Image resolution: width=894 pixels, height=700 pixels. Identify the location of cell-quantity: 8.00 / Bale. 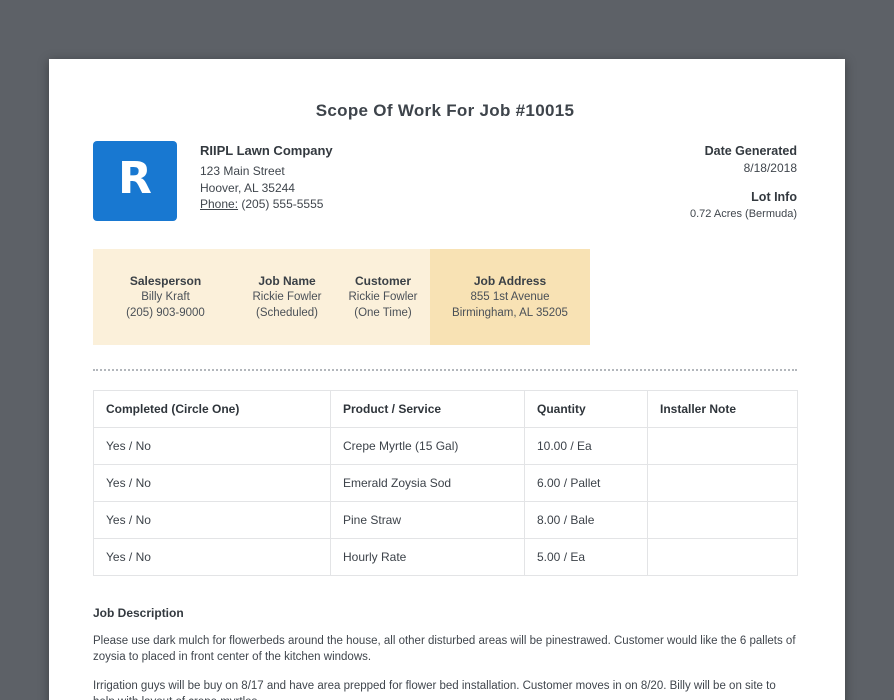
(586, 520).